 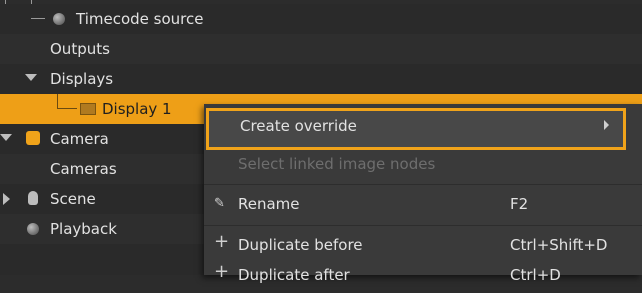 I want to click on menu-item-label: Rename, so click(x=269, y=204).